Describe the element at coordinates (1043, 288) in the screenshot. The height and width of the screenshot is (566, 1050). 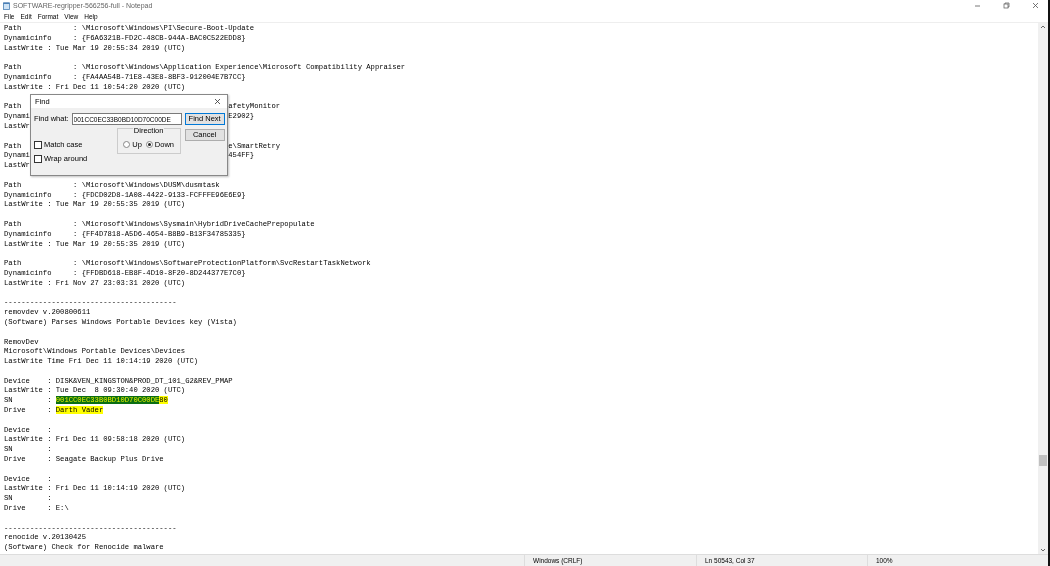
I see `scrollbar` at that location.